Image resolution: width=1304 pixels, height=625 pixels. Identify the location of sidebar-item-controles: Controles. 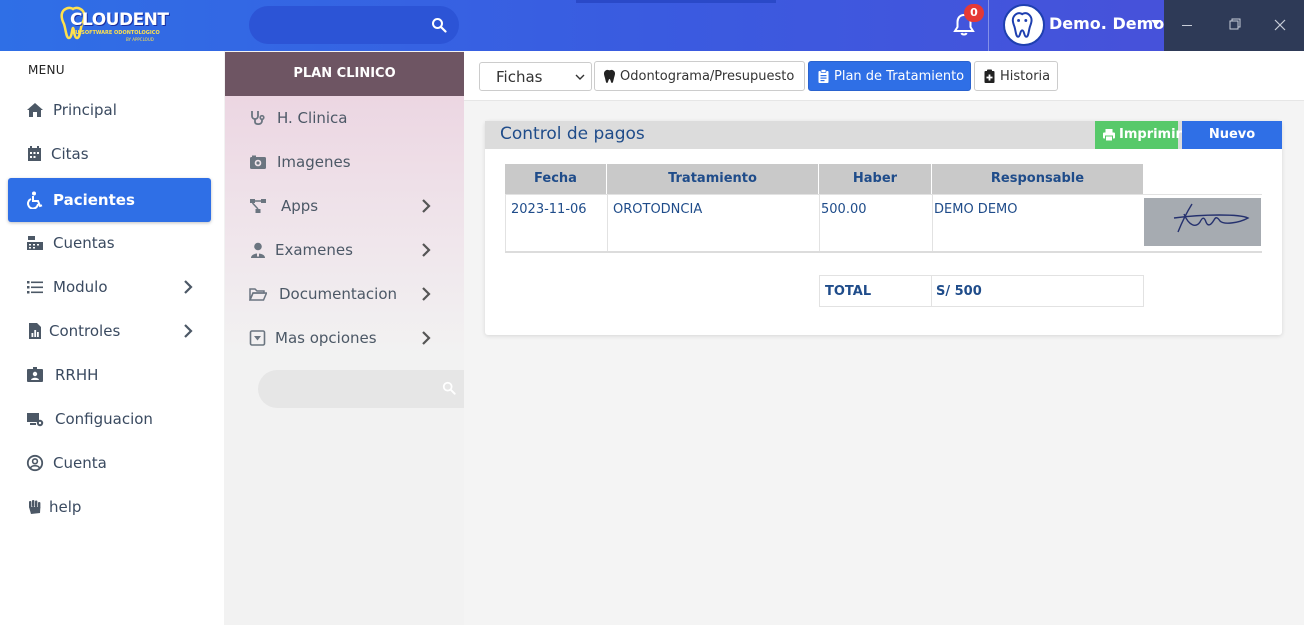
(109, 331).